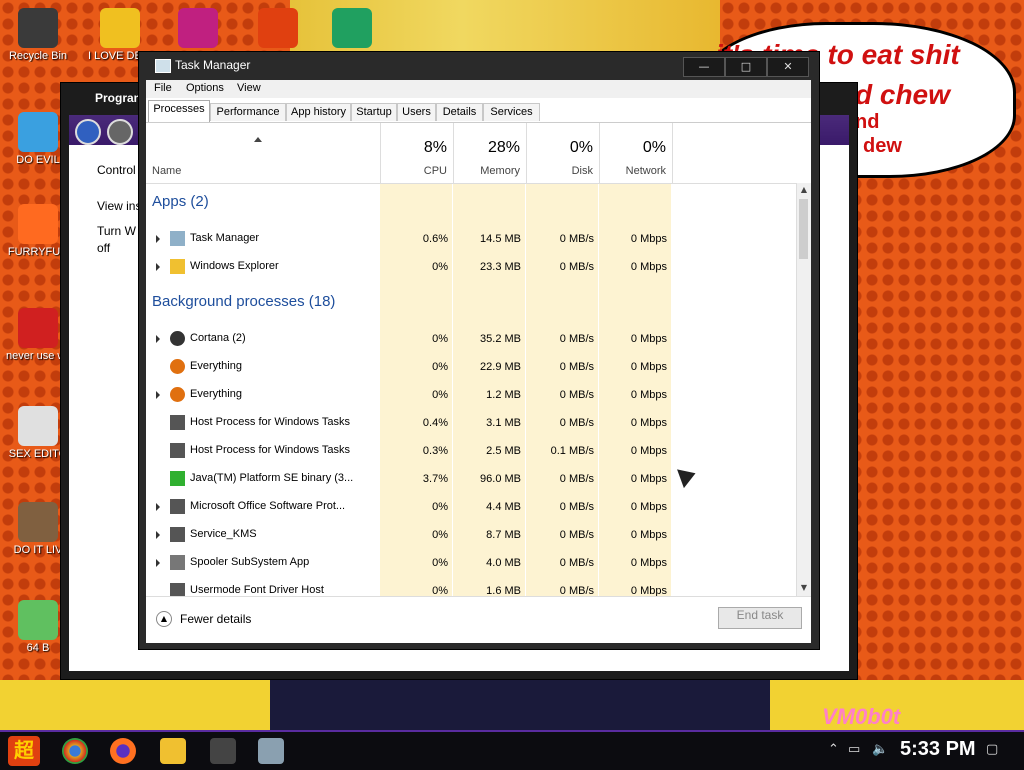 This screenshot has width=1024, height=770. What do you see at coordinates (180, 201) in the screenshot?
I see `group-title: Apps (2)` at bounding box center [180, 201].